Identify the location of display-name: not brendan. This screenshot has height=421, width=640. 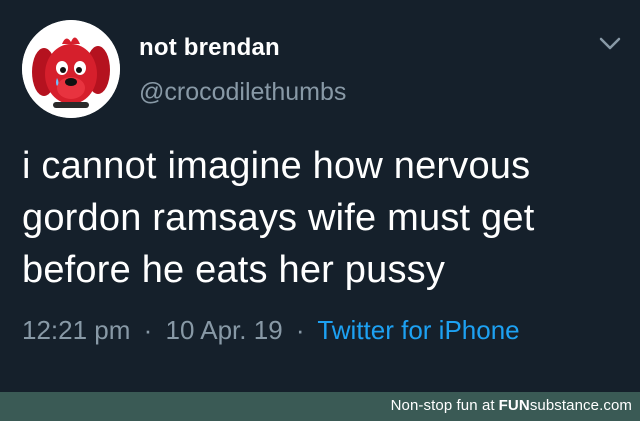
(209, 48).